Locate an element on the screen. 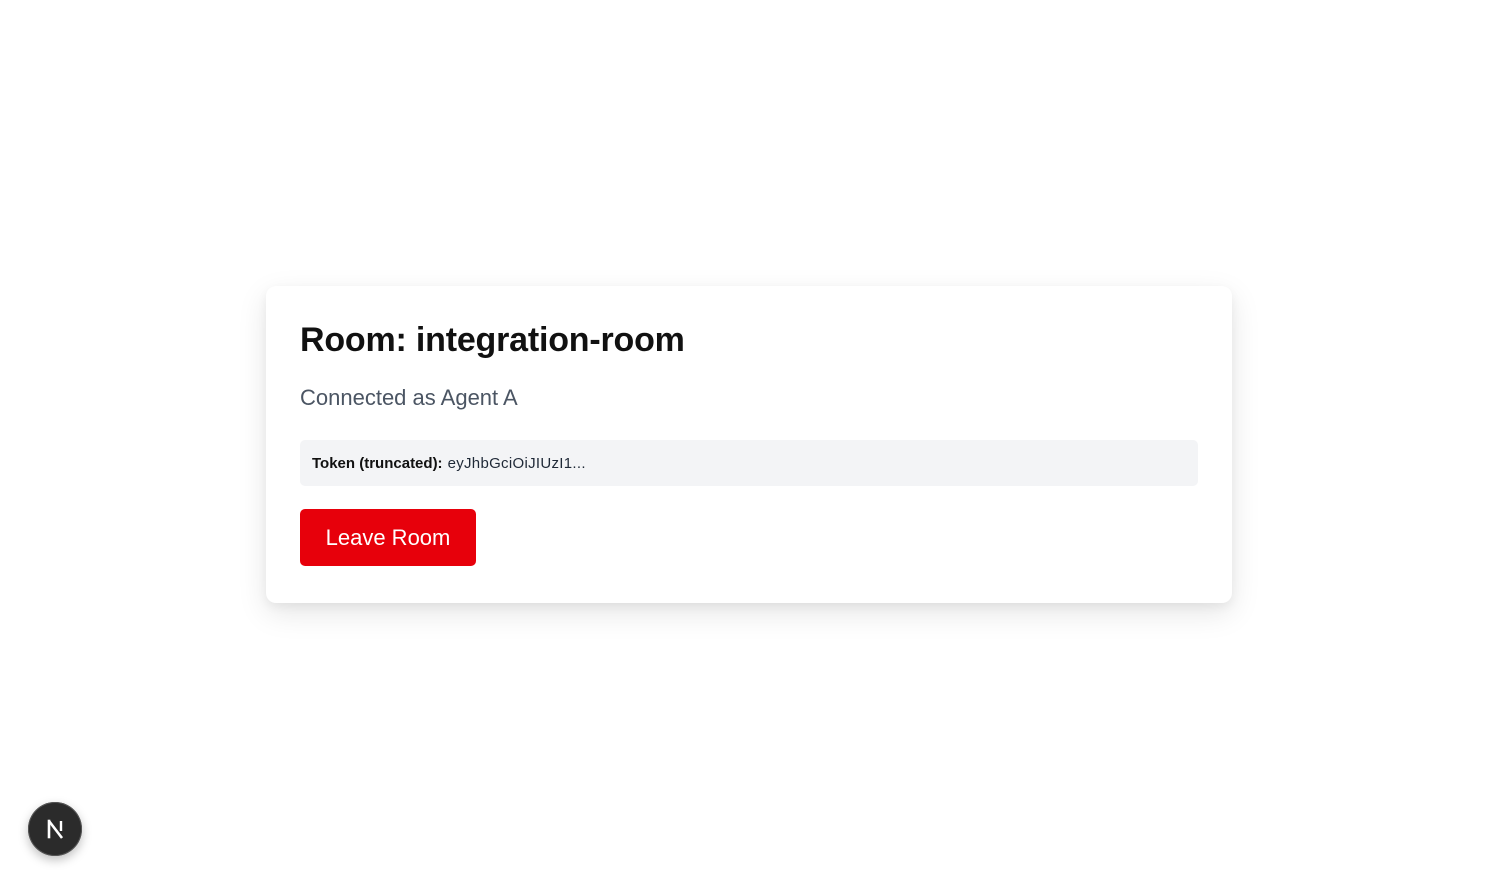  nextjs-dev-badge is located at coordinates (55, 829).